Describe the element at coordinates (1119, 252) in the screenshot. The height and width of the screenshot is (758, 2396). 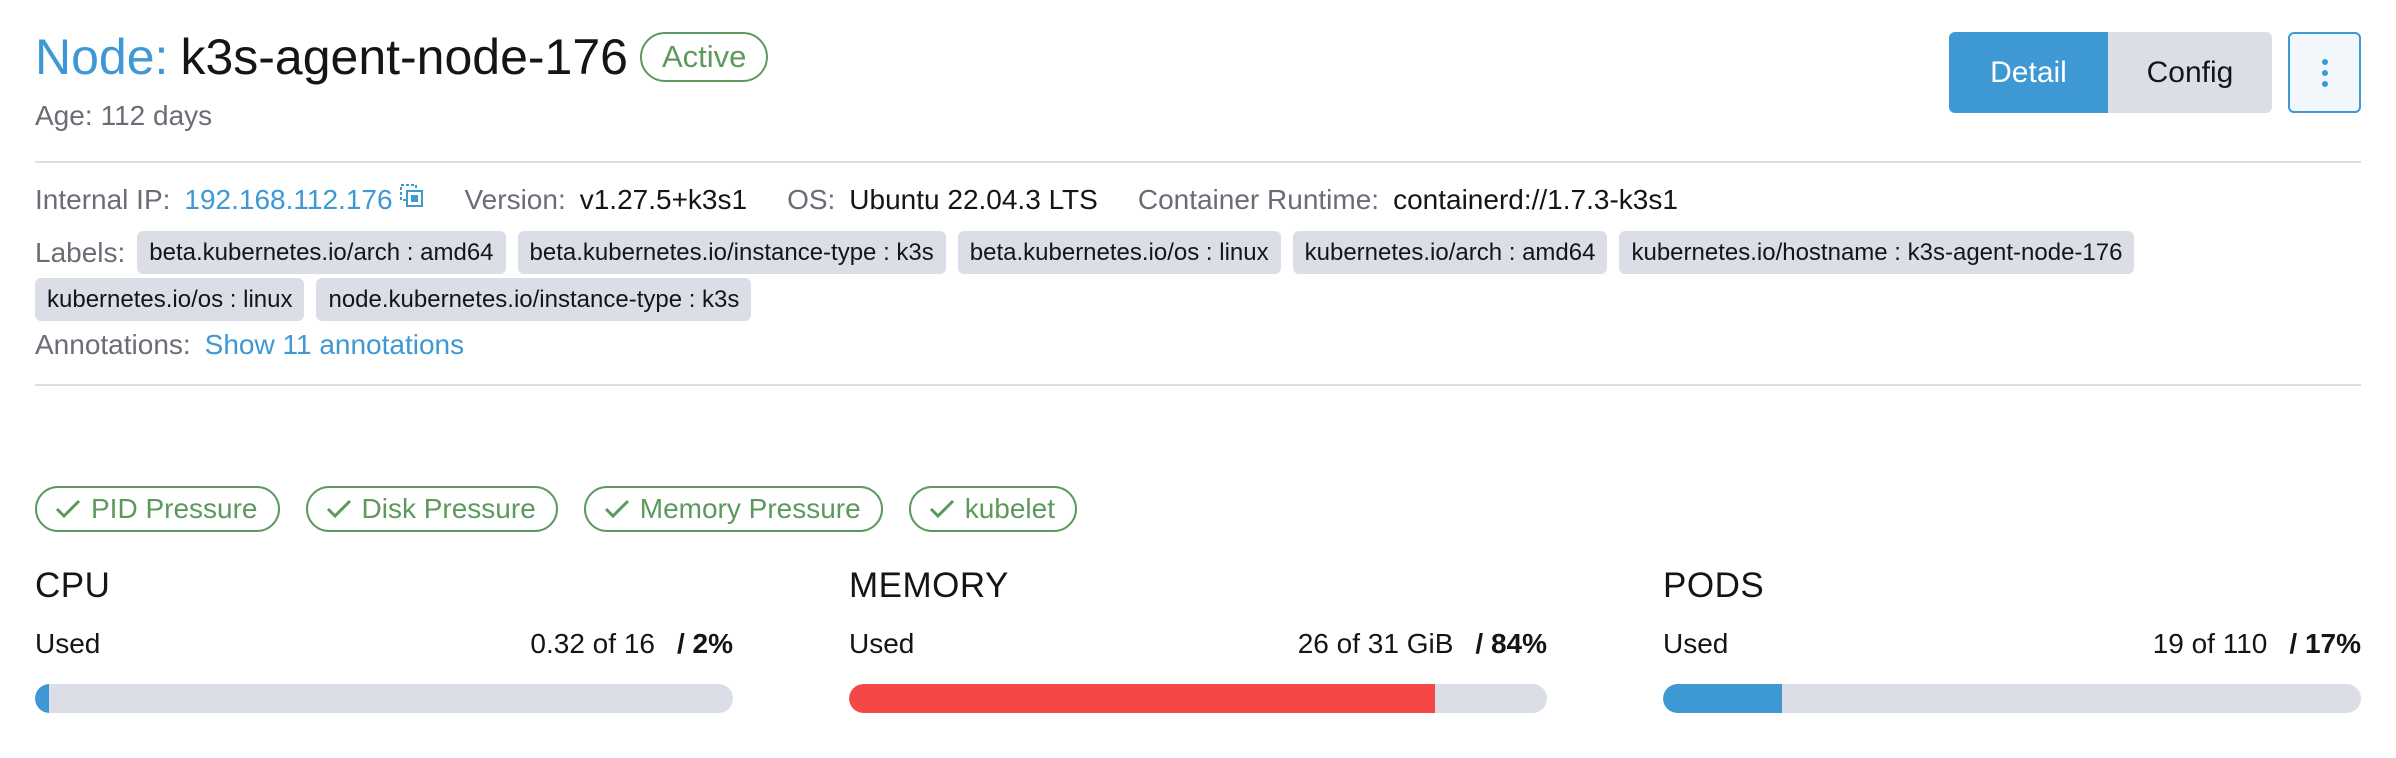
I see `label-chip: beta.kubernetes.io/os : linux` at that location.